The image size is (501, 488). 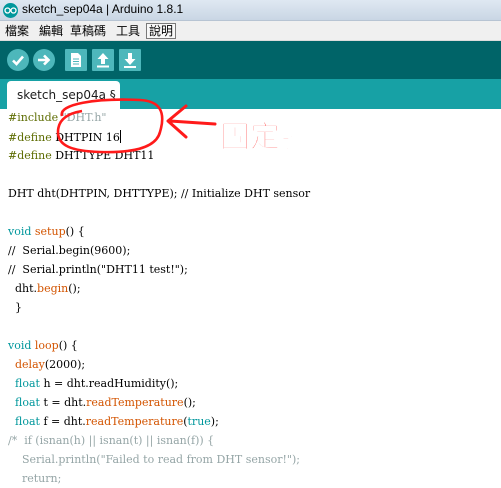 I want to click on code-token: delay, so click(x=30, y=364).